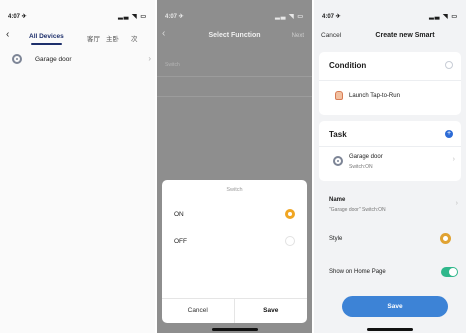 The width and height of the screenshot is (466, 333). What do you see at coordinates (77, 60) in the screenshot?
I see `device-row-garage-door: Garage door ›` at bounding box center [77, 60].